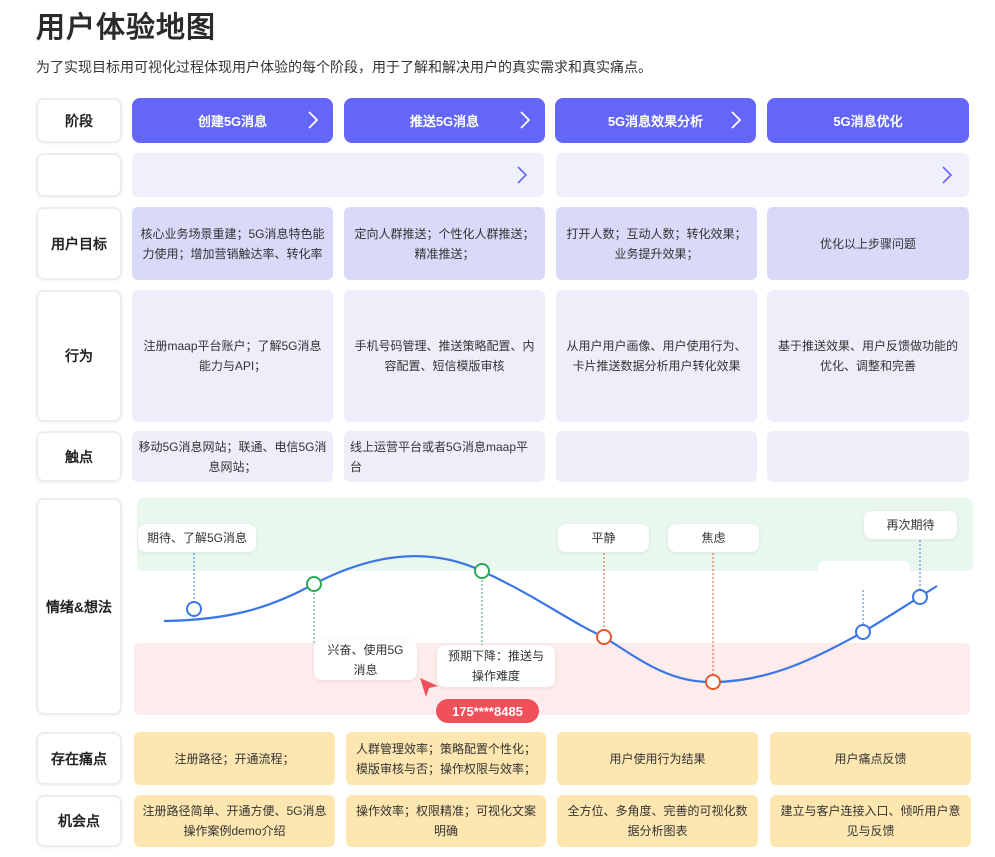  I want to click on emotion-note: 期待、了解5G消息, so click(197, 538).